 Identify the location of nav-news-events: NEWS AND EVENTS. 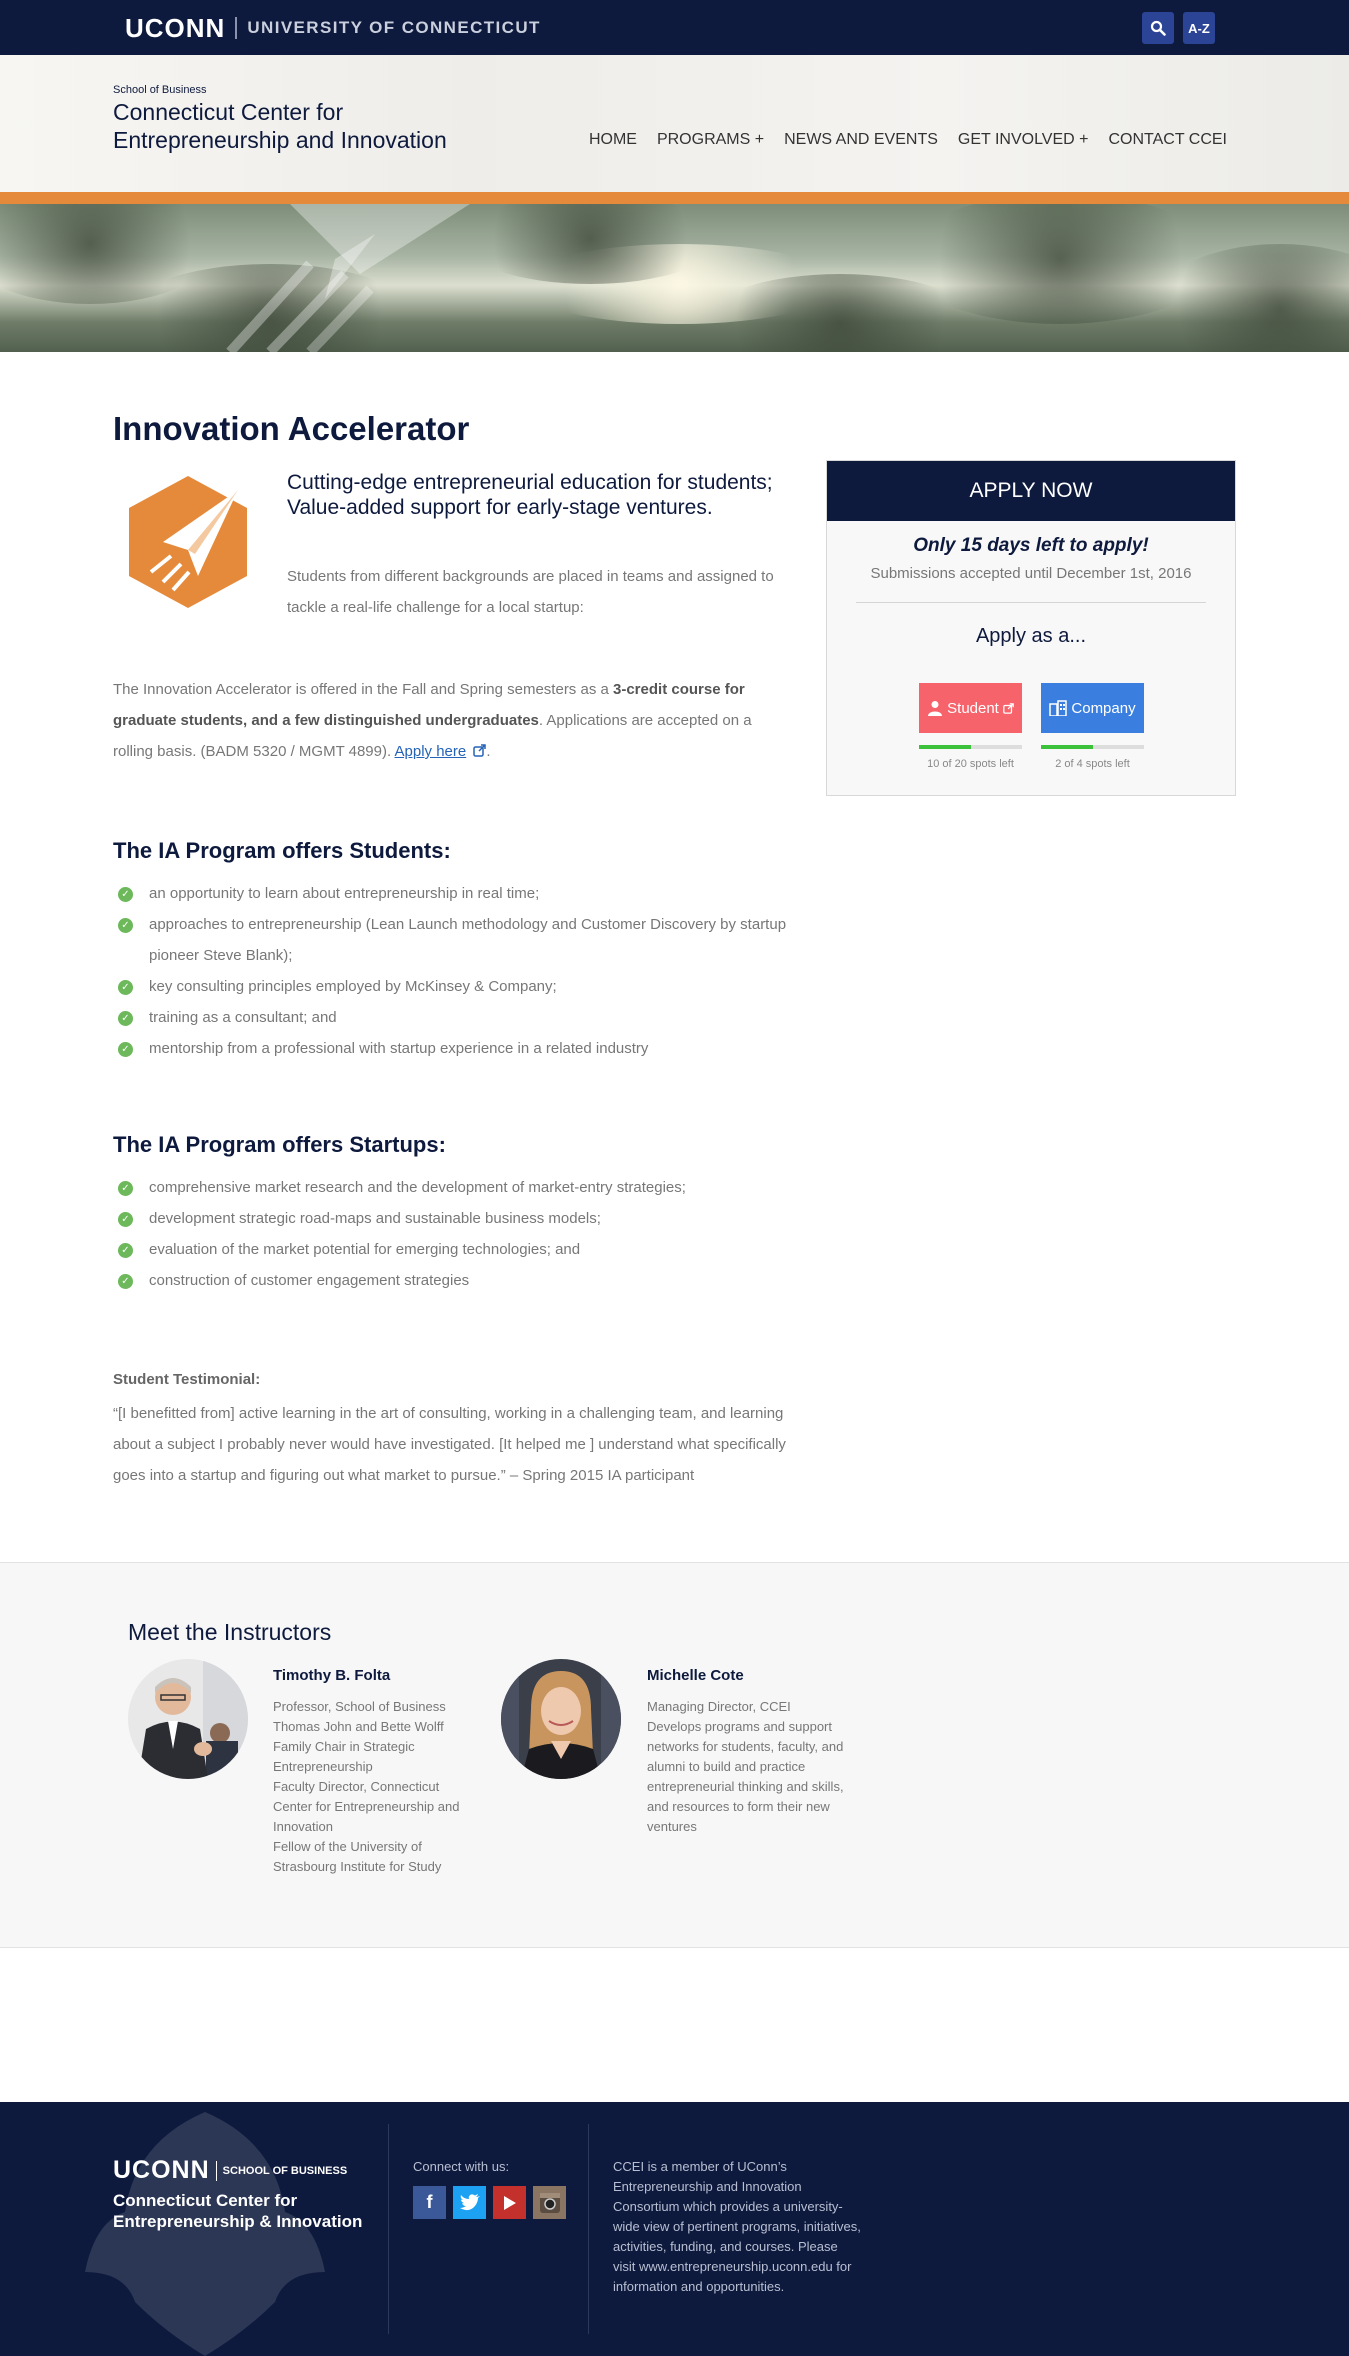
(861, 140).